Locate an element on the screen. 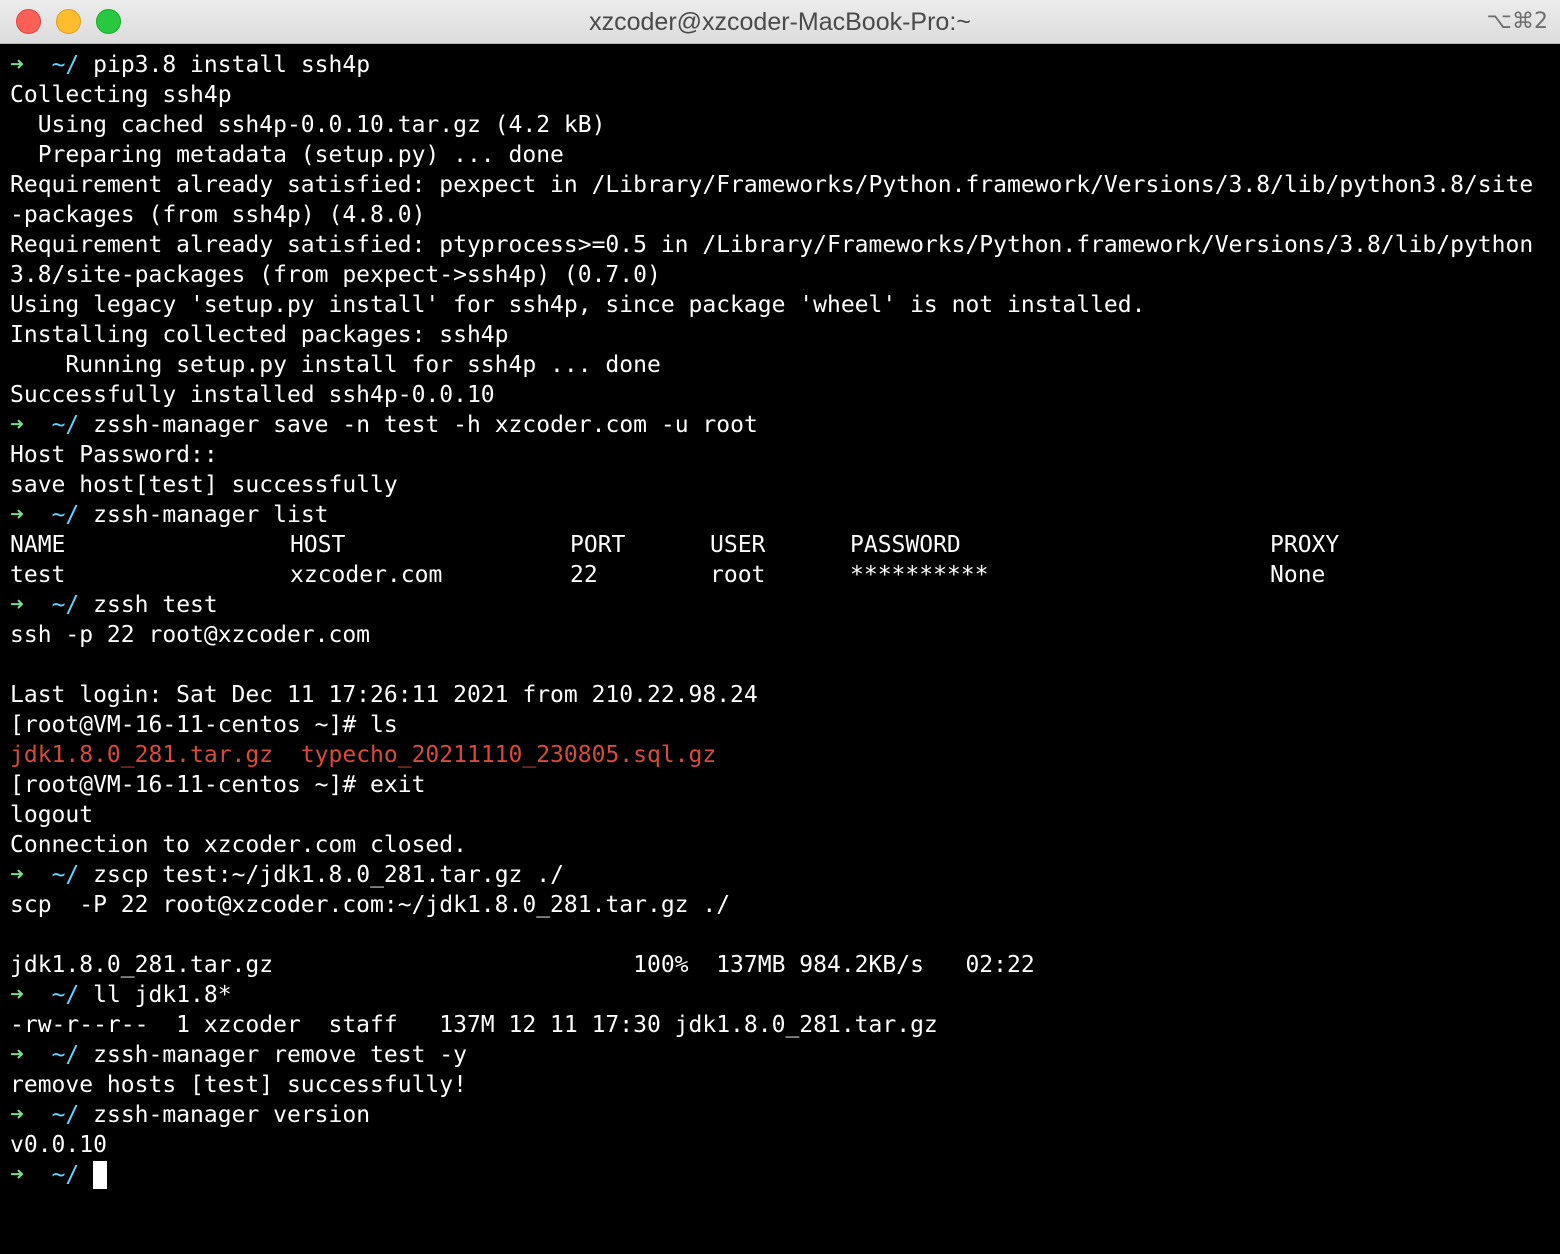  command-text: zssh test is located at coordinates (155, 605).